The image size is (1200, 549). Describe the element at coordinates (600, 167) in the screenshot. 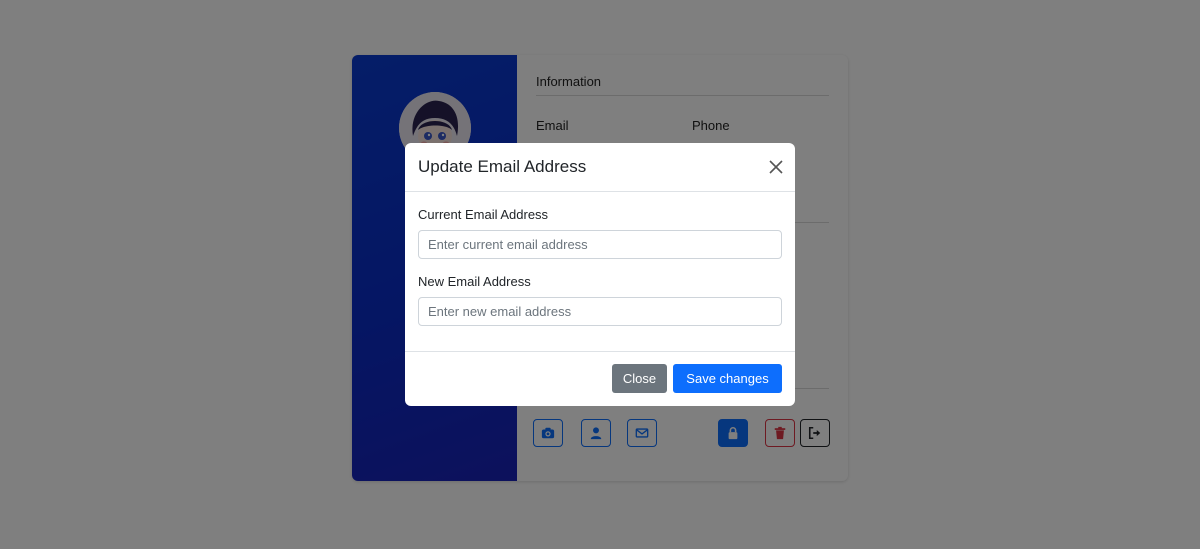

I see `modal-header: Update Email Address` at that location.